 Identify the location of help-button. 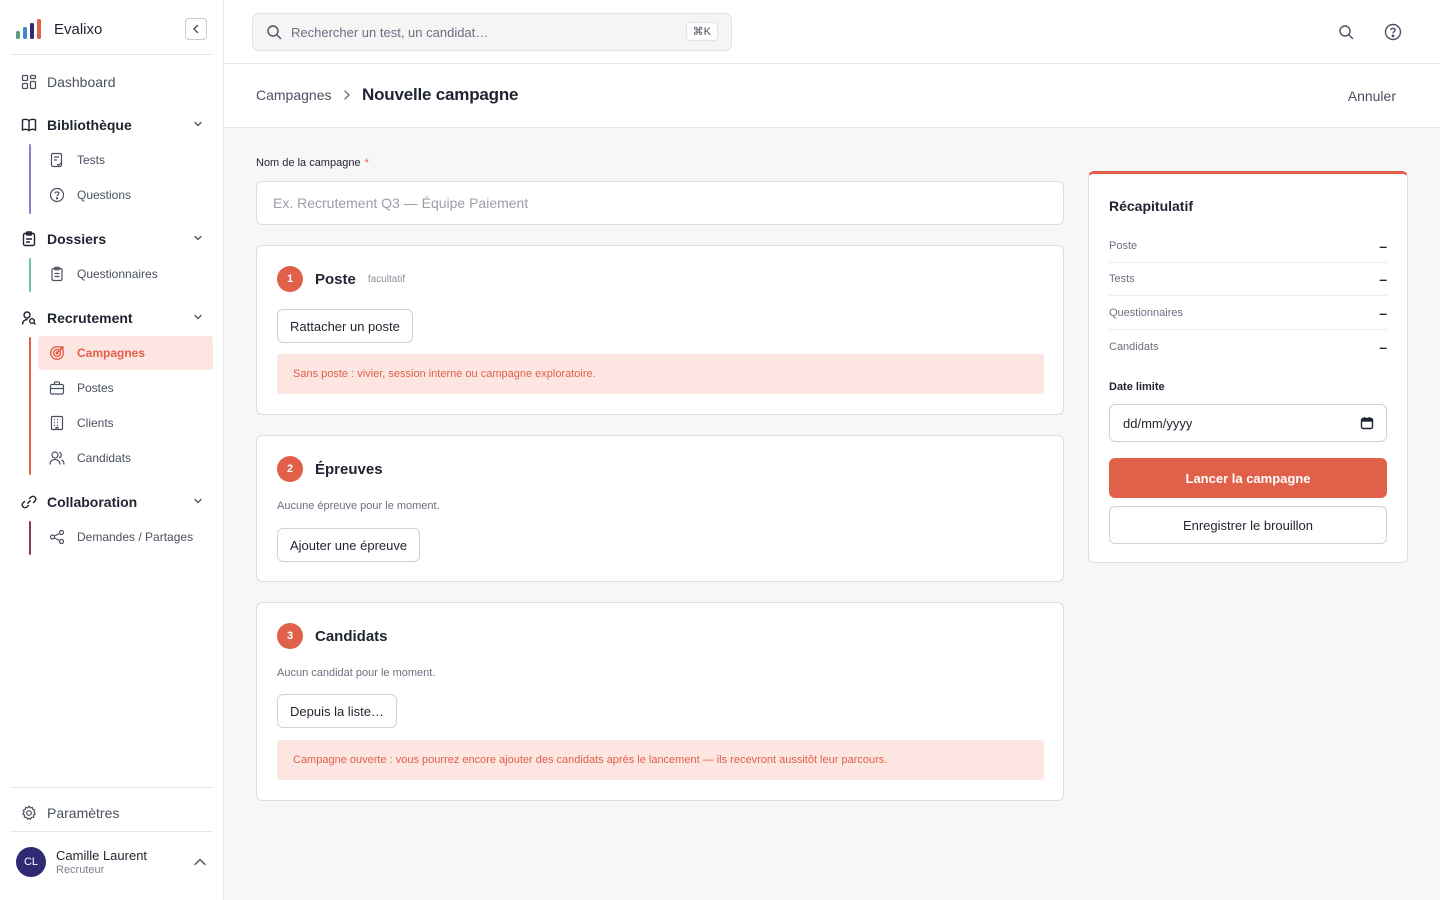
(1393, 32).